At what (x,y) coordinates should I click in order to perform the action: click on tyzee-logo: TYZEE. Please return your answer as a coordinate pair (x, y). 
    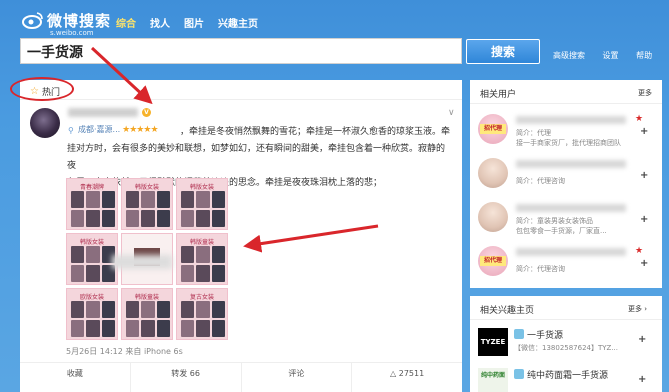
    Looking at the image, I should click on (493, 342).